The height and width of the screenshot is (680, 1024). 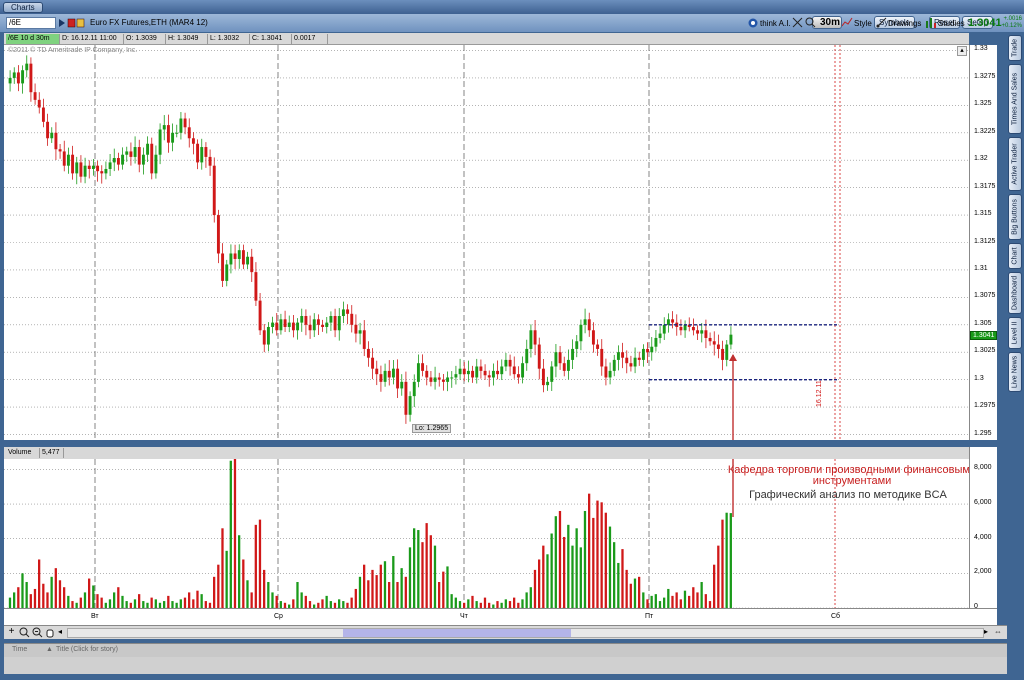 What do you see at coordinates (904, 23) in the screenshot?
I see `drawings-button: Drawings` at bounding box center [904, 23].